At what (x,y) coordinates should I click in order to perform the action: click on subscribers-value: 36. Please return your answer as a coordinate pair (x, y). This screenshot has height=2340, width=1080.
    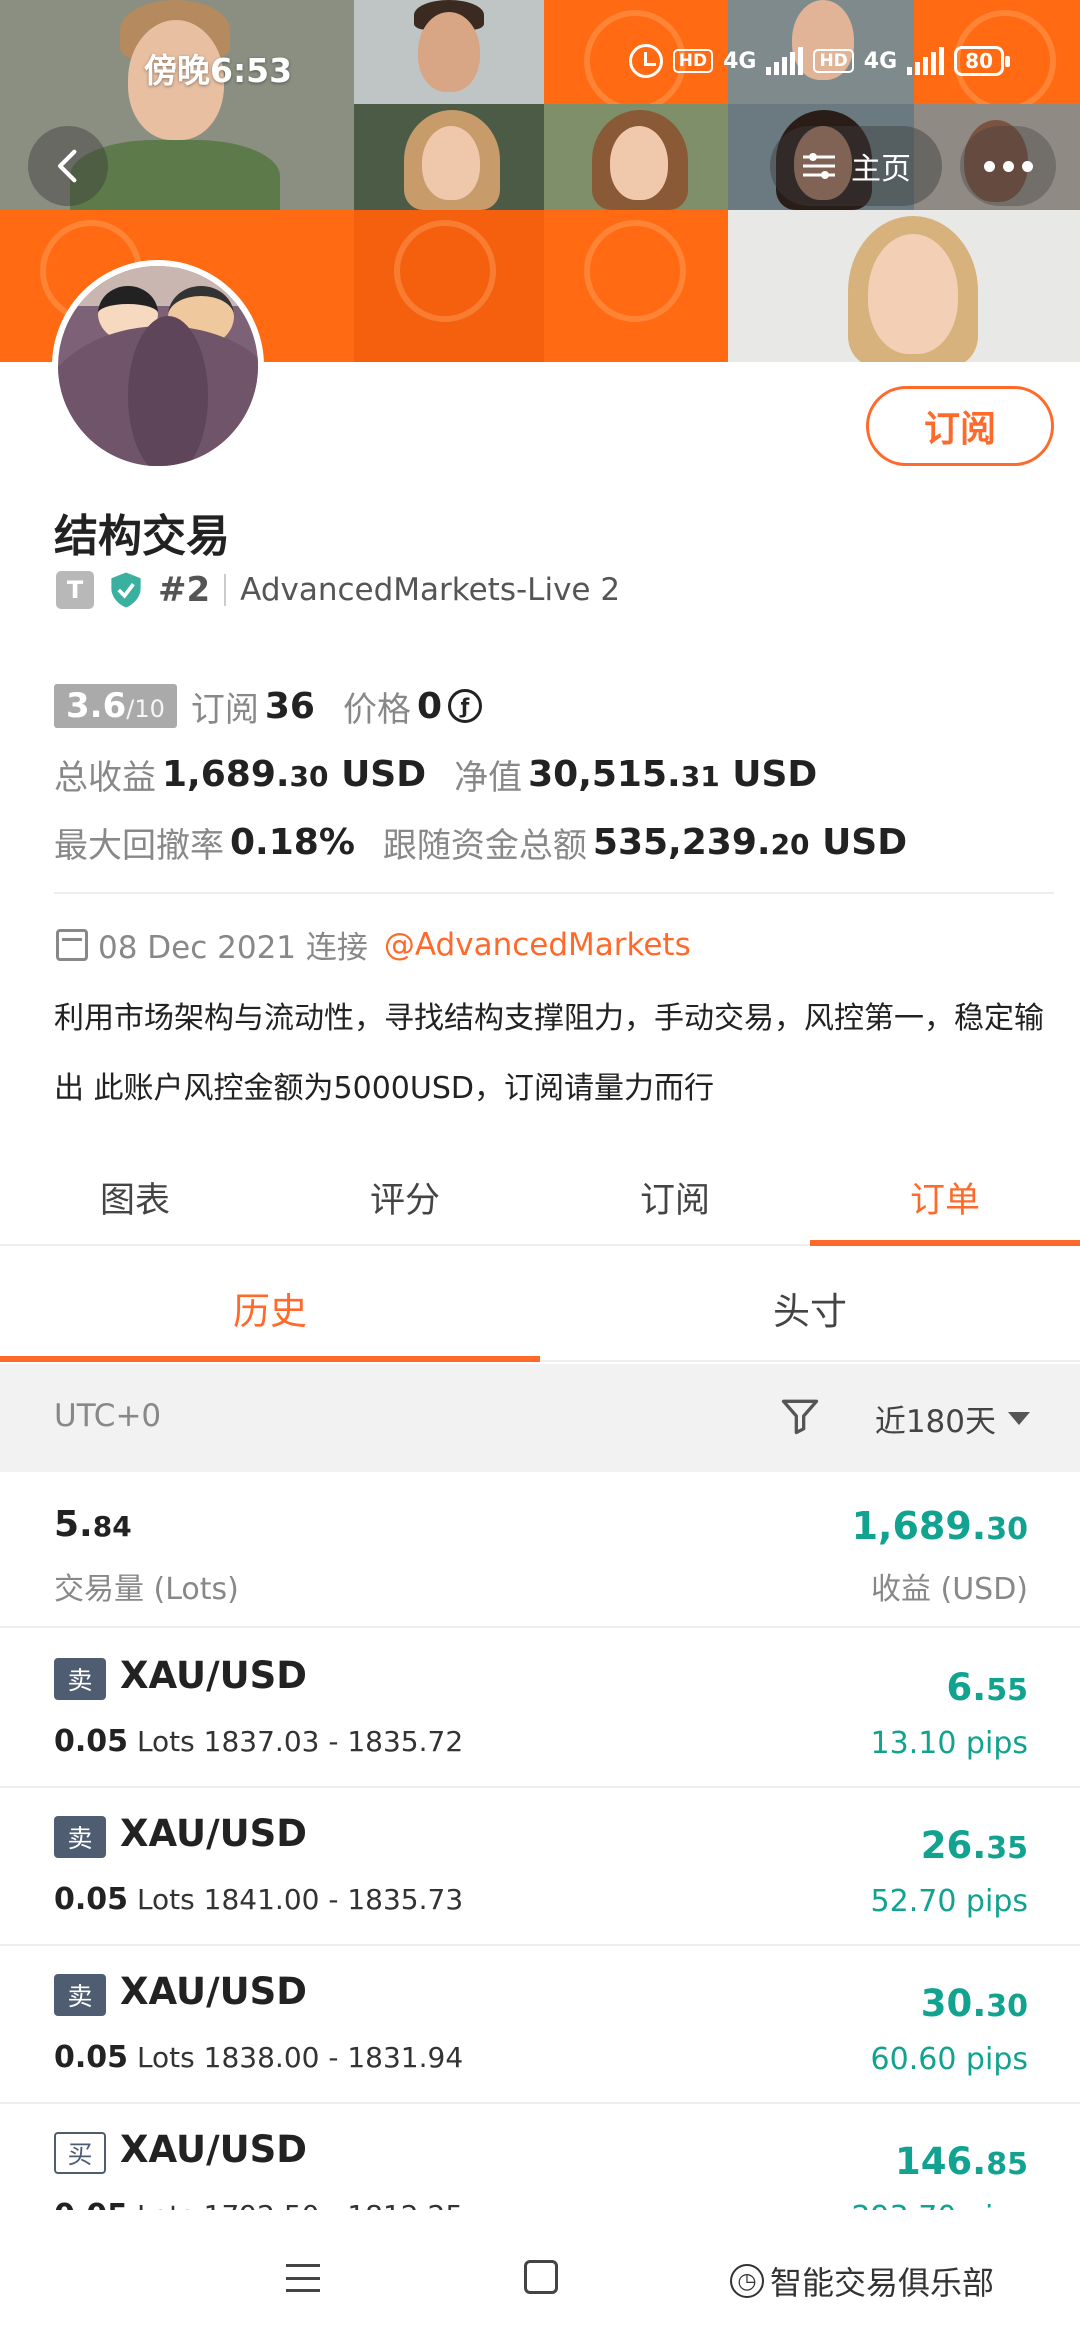
    Looking at the image, I should click on (289, 706).